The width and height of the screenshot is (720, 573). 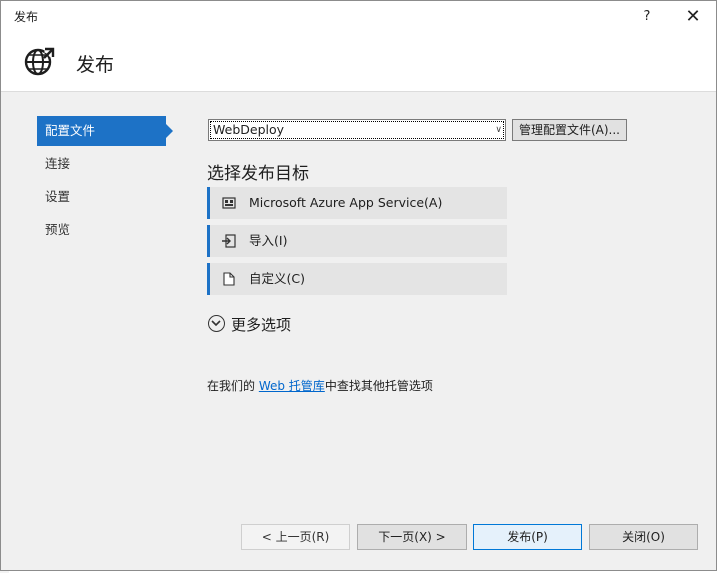 I want to click on target-azure-app-service: Microsoft Azure App Service(A), so click(x=357, y=203).